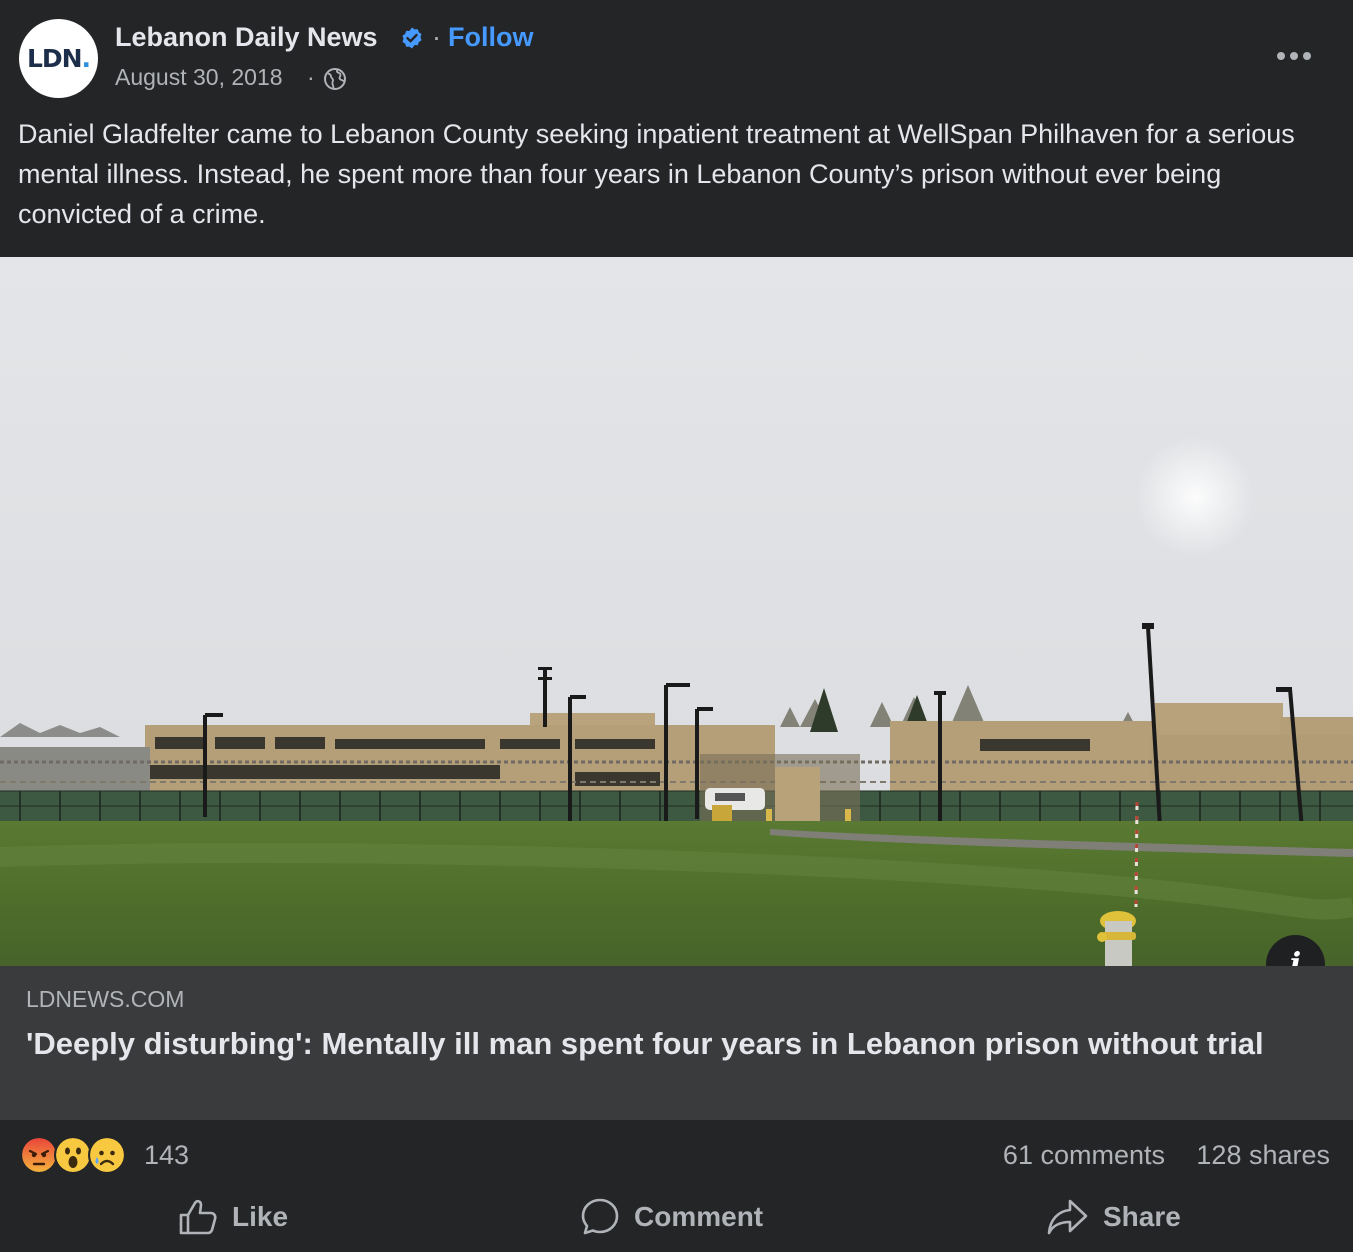  I want to click on post-stats: 143 61 comments 128 shares, so click(676, 1156).